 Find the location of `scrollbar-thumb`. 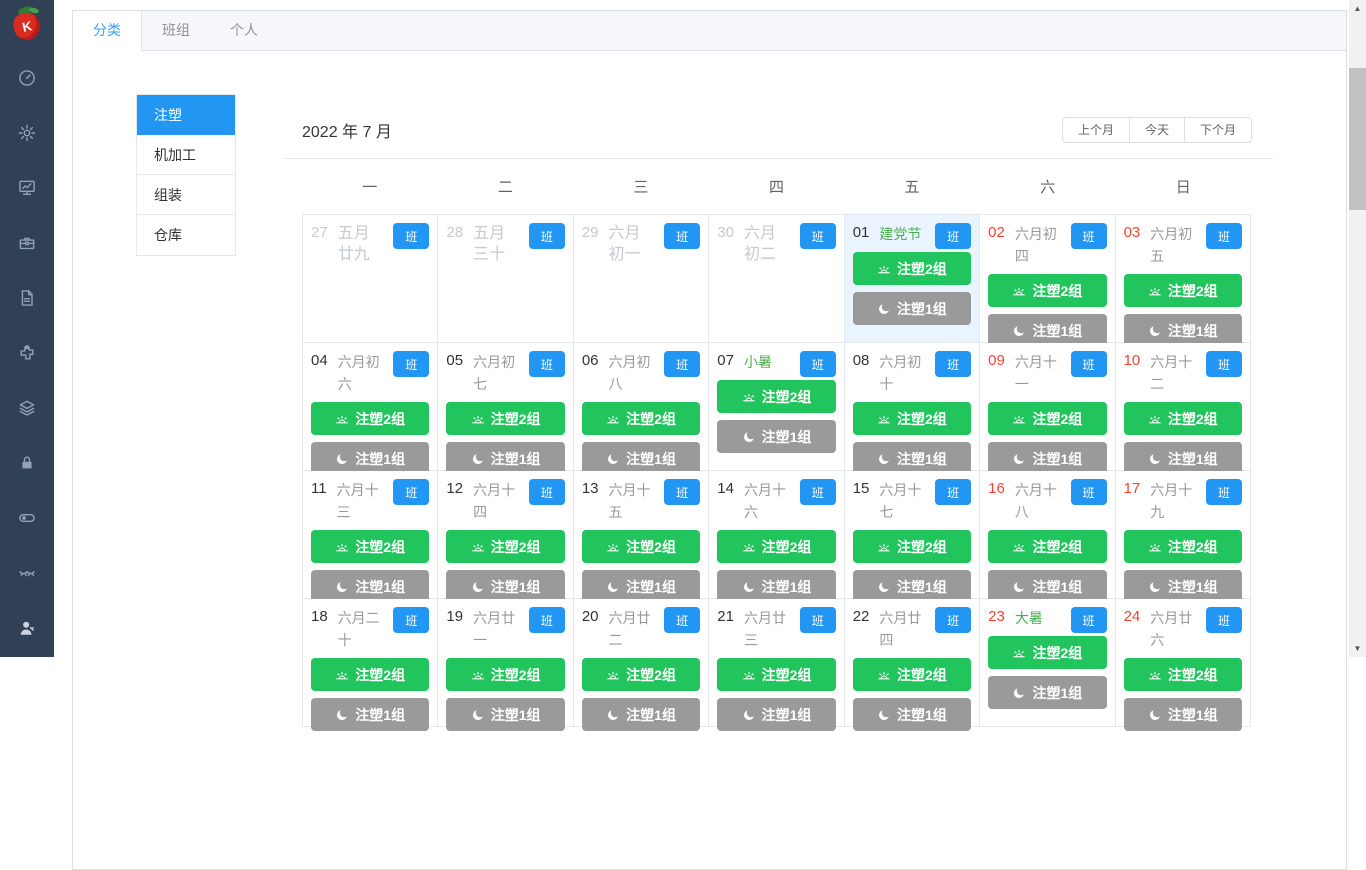

scrollbar-thumb is located at coordinates (1357, 139).